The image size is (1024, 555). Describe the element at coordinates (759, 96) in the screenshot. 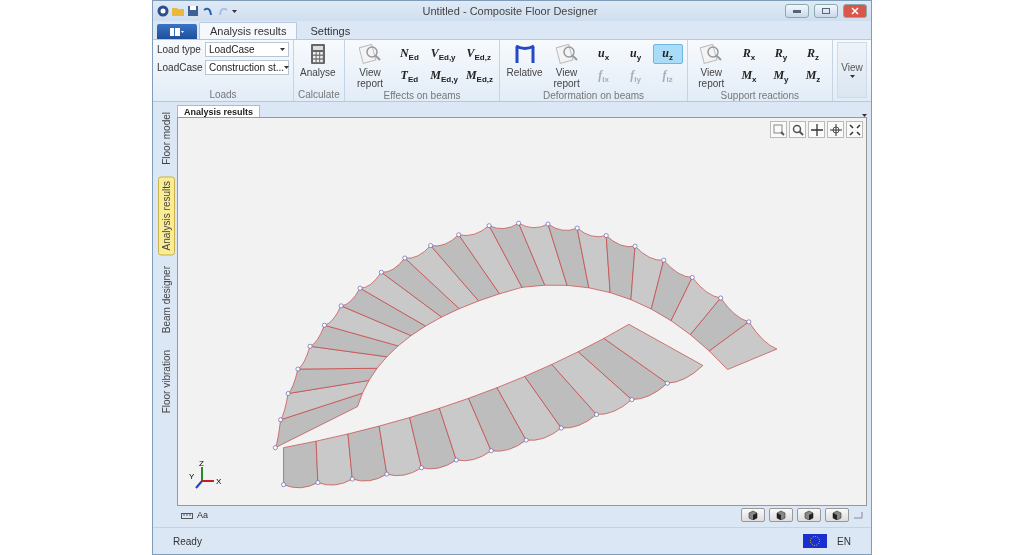

I see `group-label: Support reactions` at that location.